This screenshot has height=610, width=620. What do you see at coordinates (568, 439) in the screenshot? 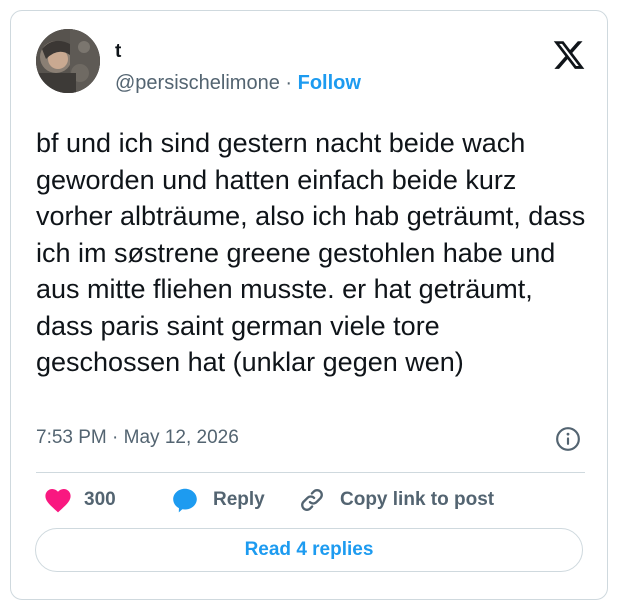
I see `info-icon` at bounding box center [568, 439].